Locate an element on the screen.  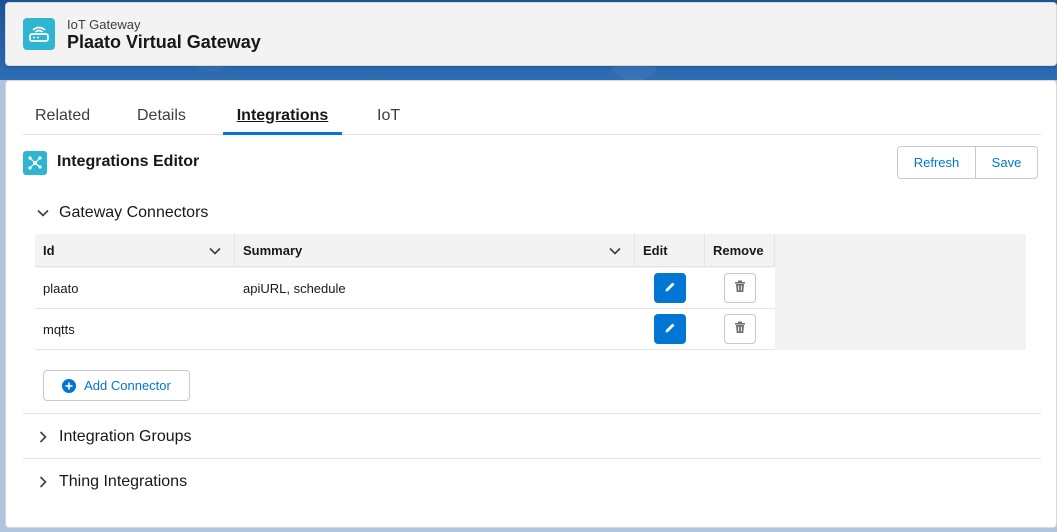
tab-bar: Related Details Integrations IoT is located at coordinates (532, 117).